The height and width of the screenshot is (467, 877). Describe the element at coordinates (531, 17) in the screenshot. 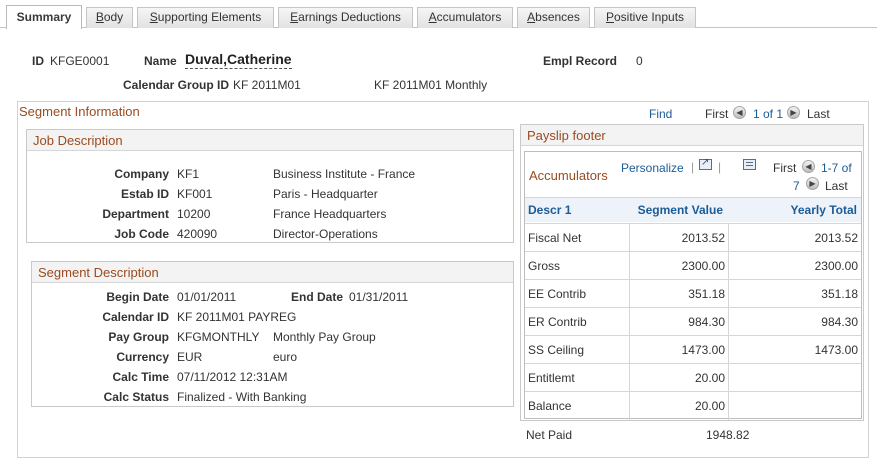

I see `tab-absences-accesskey: A` at that location.